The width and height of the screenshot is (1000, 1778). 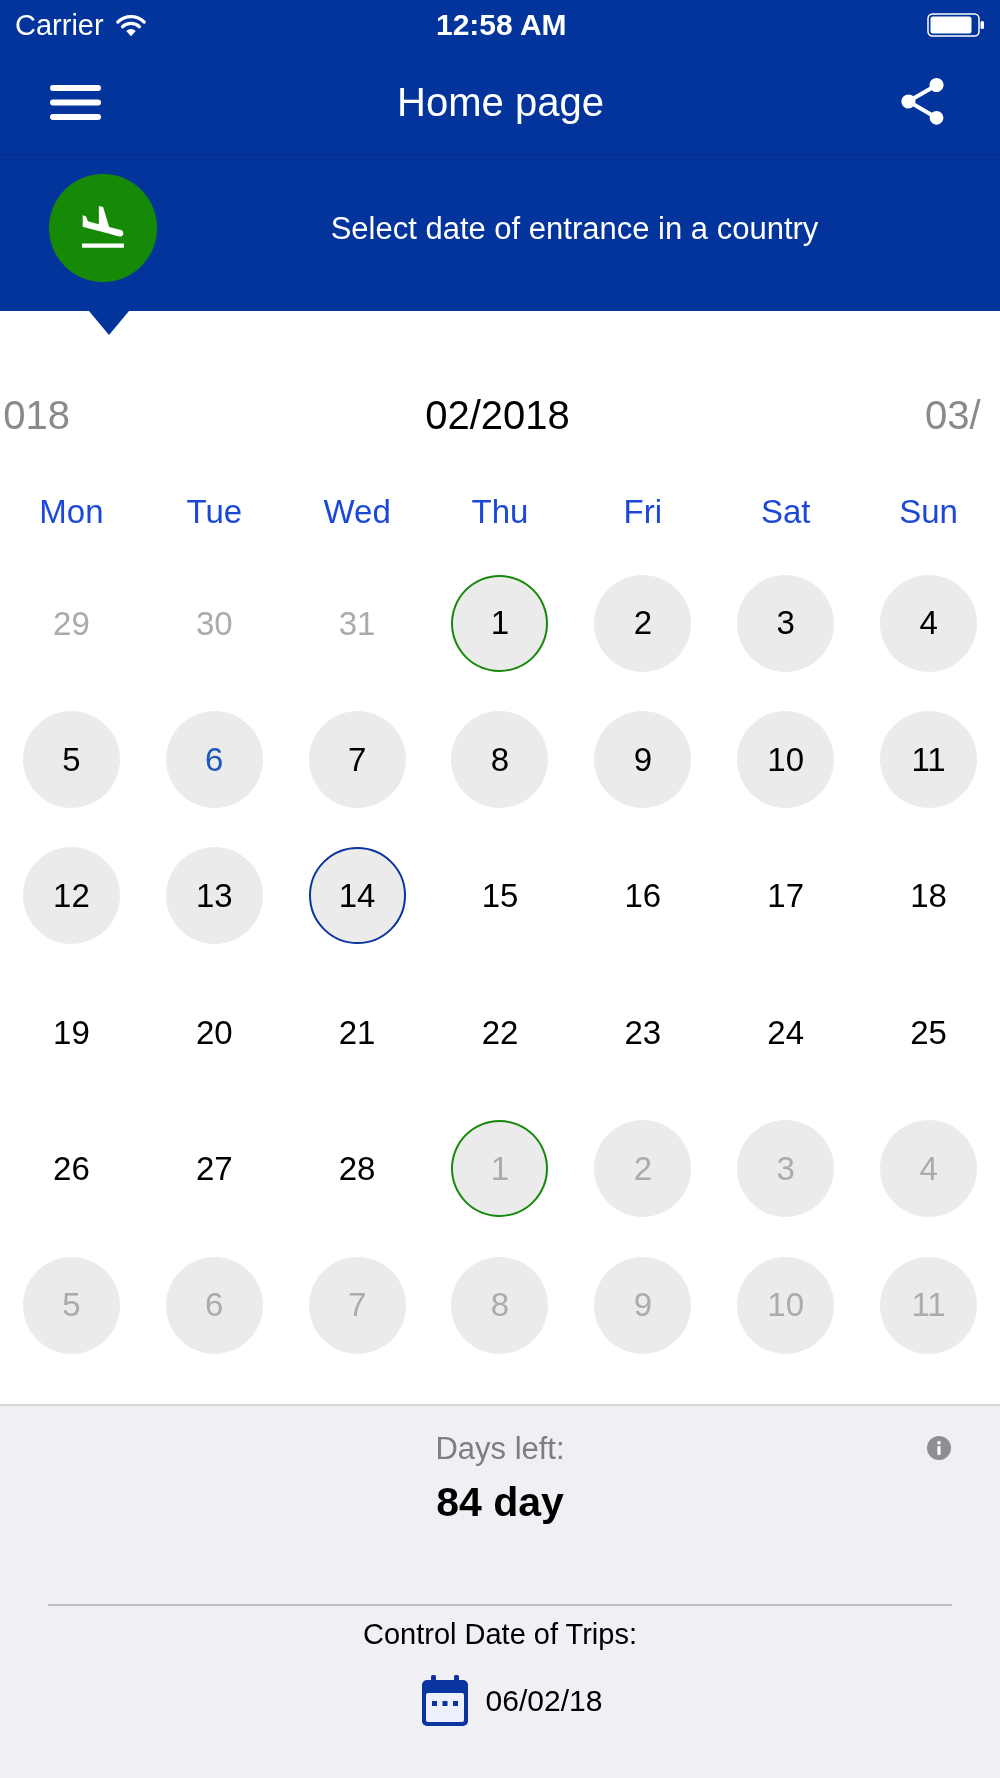 I want to click on day-button: 22, so click(x=500, y=1032).